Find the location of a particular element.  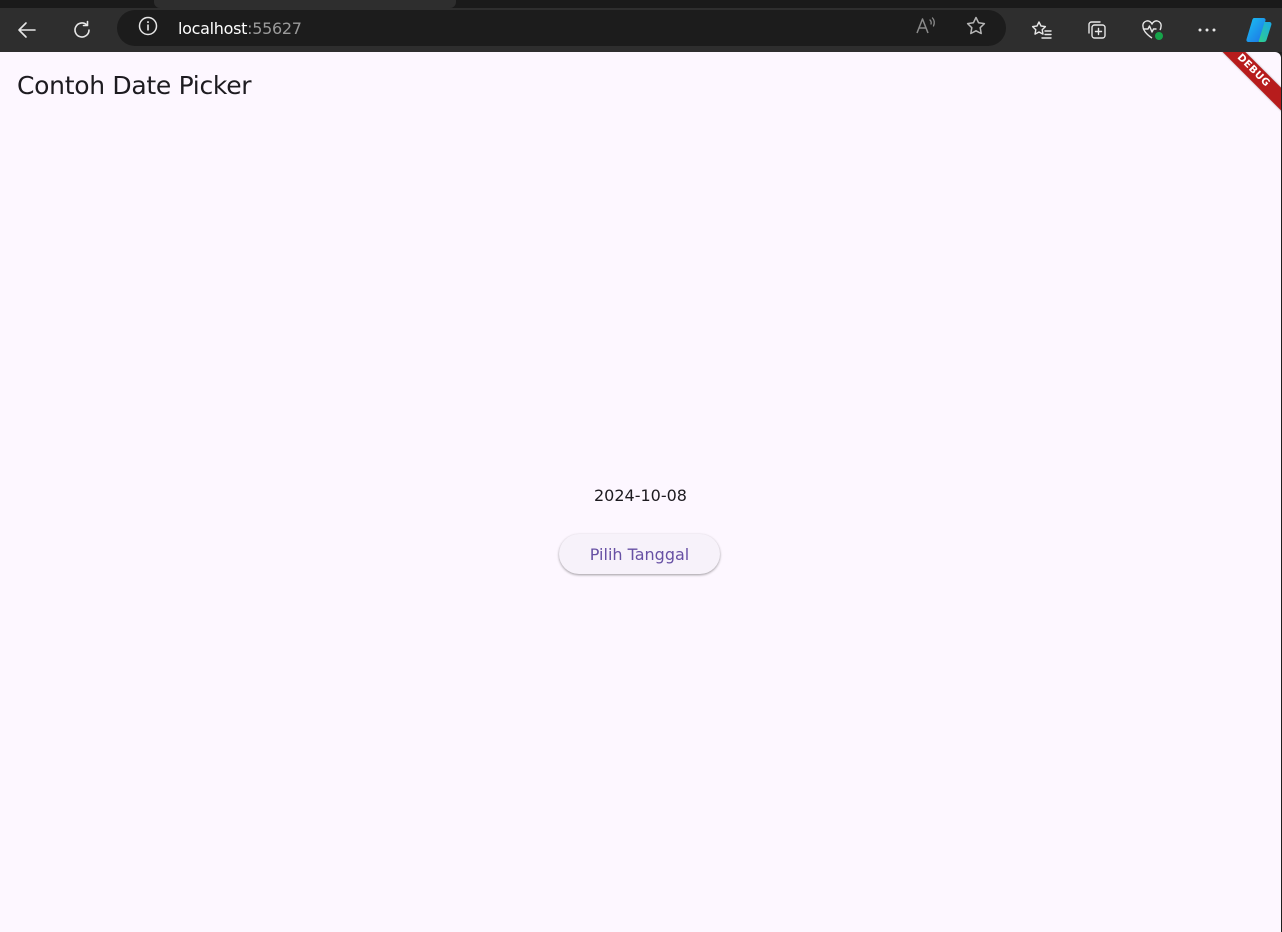

back-button is located at coordinates (27, 30).